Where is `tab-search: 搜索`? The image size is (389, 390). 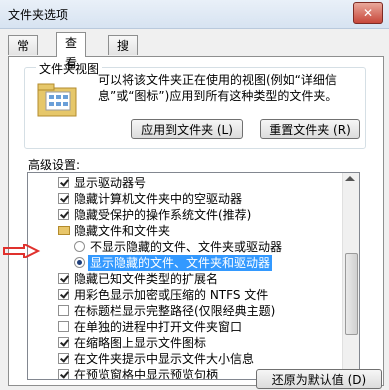 tab-search: 搜索 is located at coordinates (123, 54).